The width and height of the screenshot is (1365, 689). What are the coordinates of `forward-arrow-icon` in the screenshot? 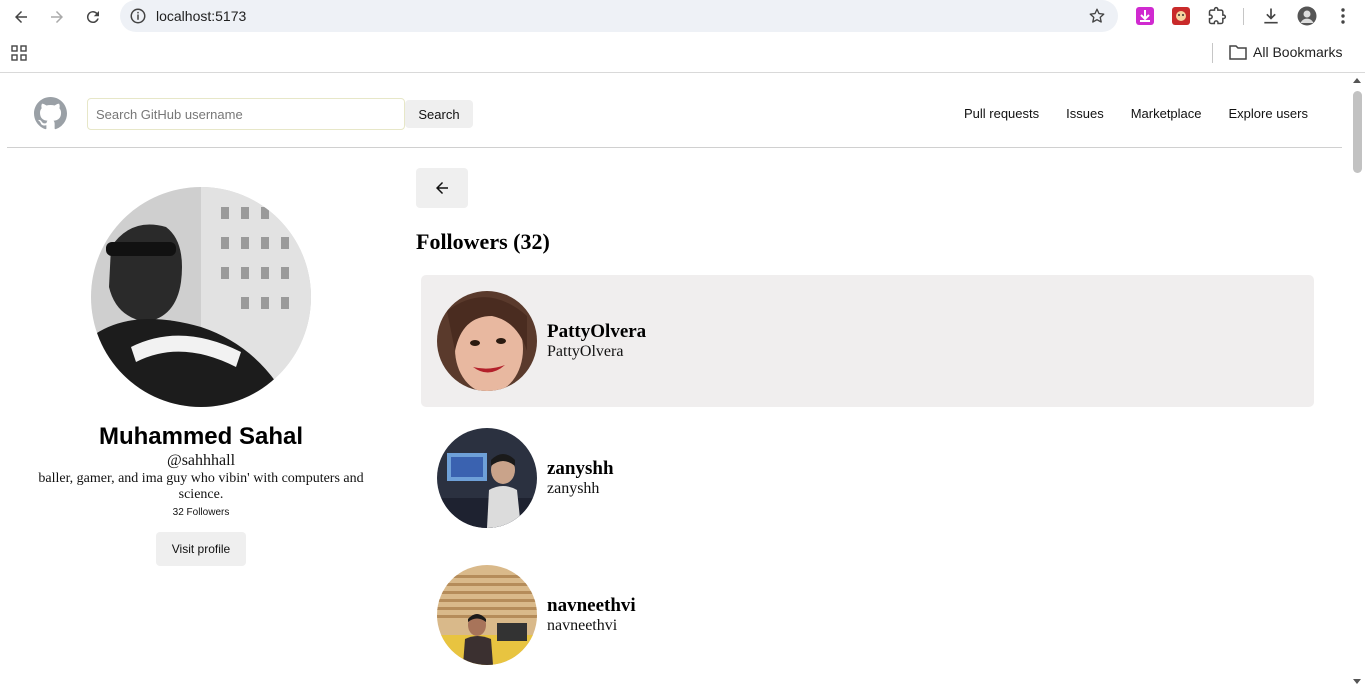 It's located at (57, 17).